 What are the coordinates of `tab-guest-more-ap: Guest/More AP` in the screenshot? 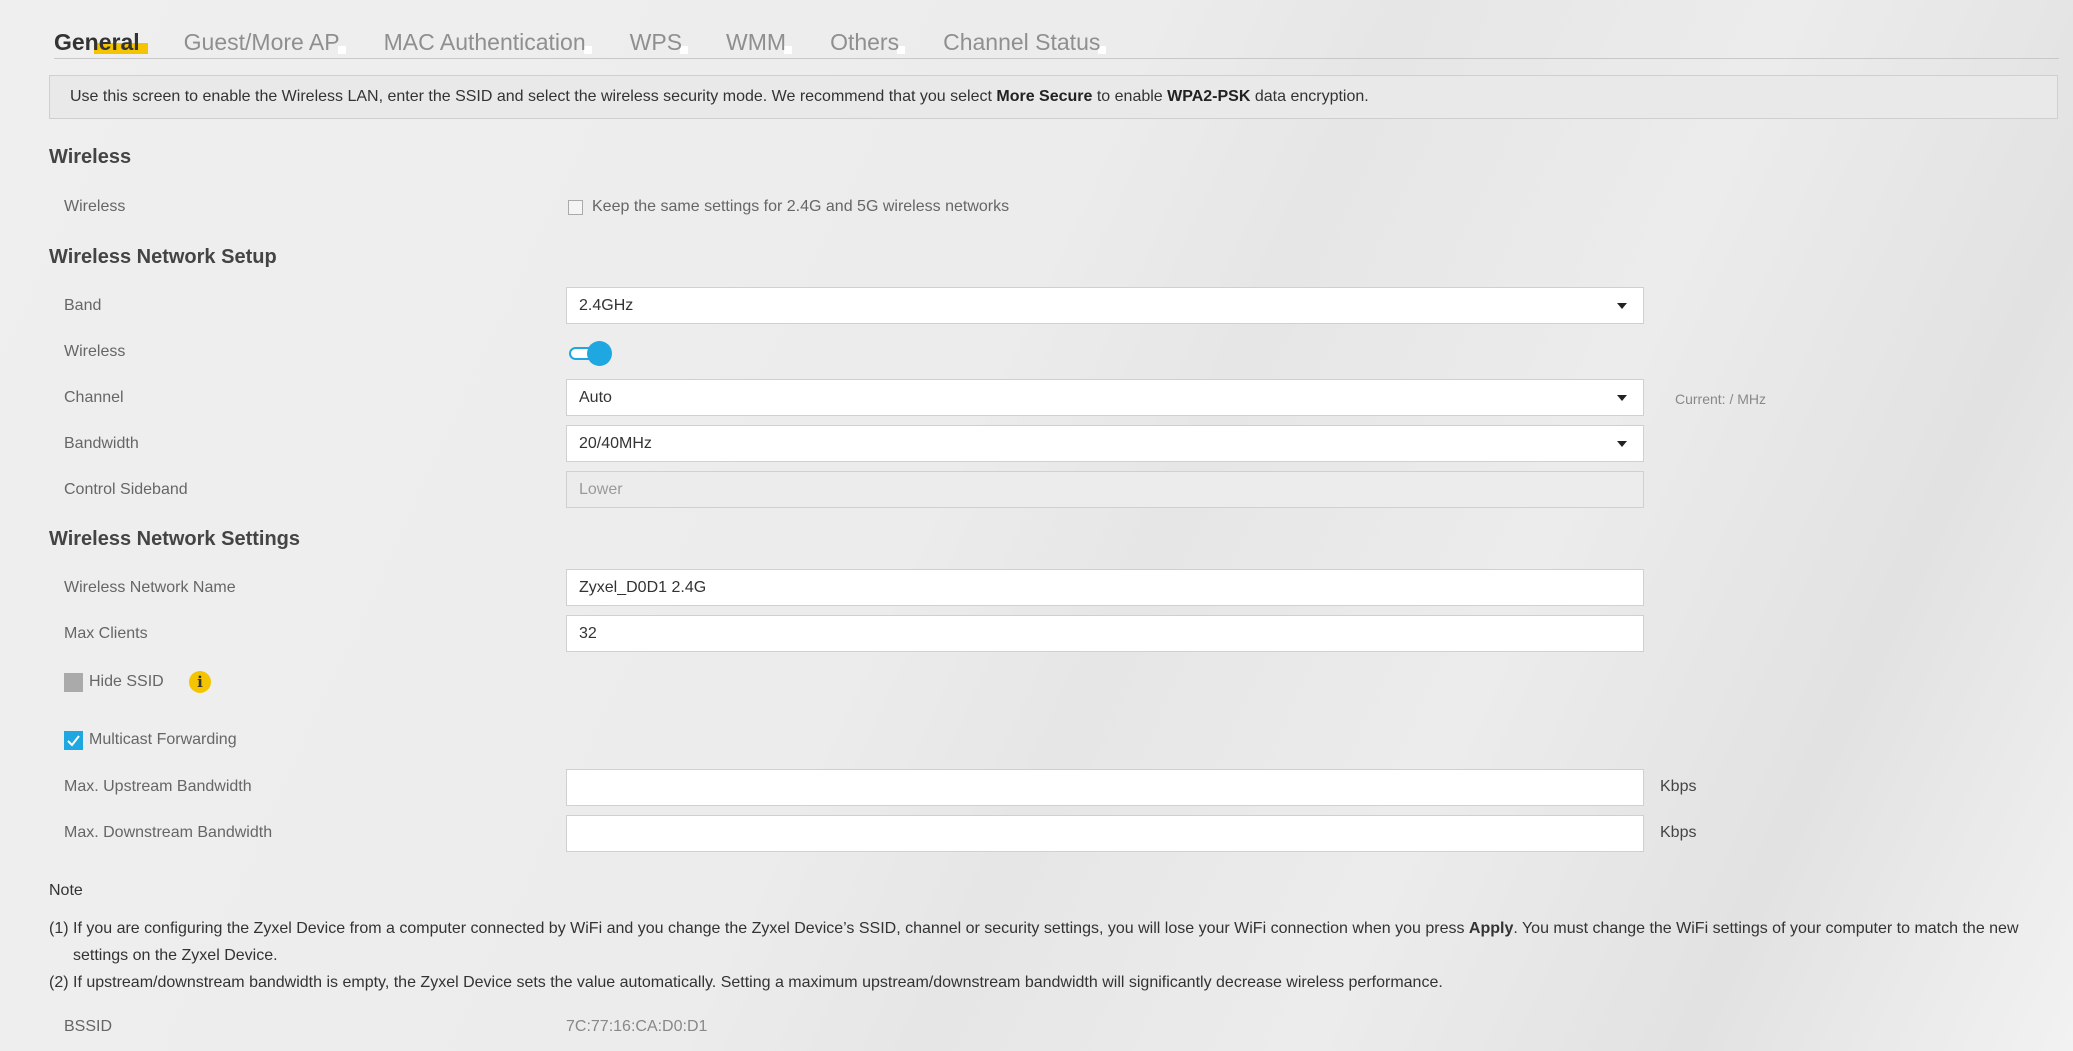 It's located at (265, 42).